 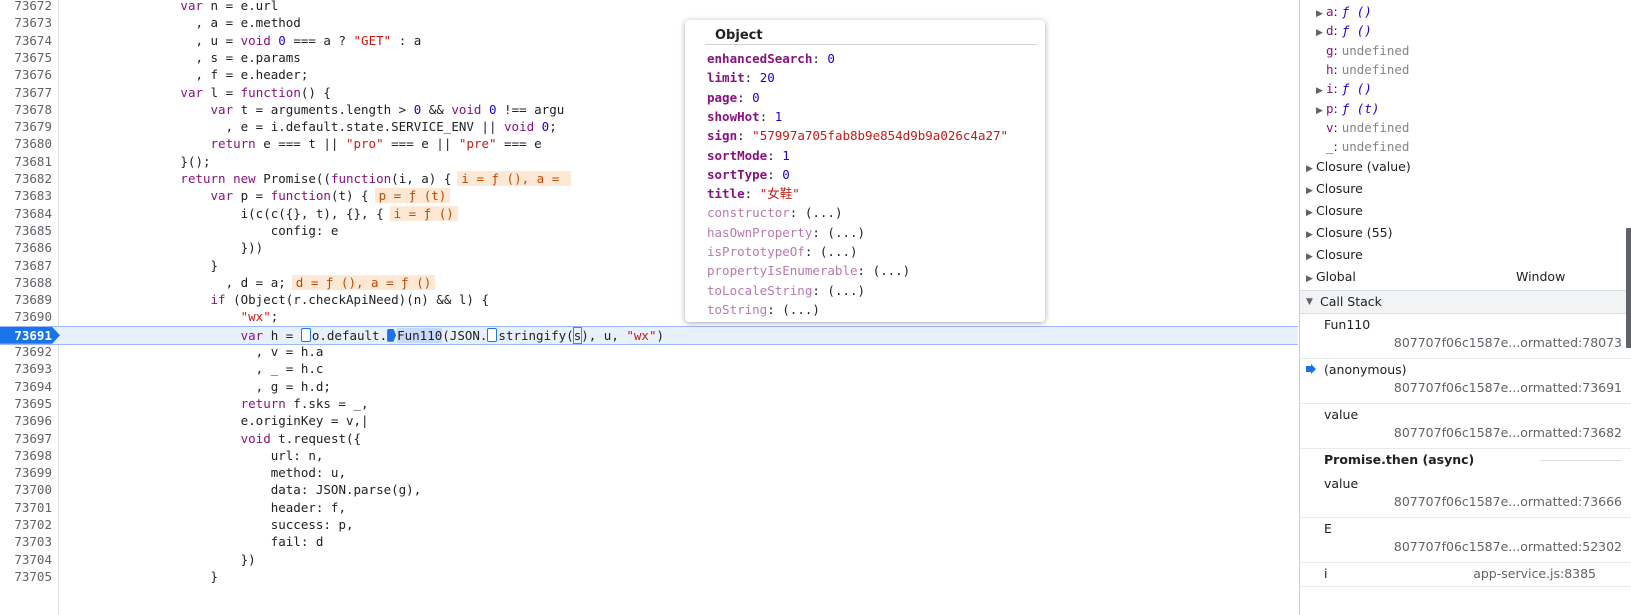 I want to click on code-line: 73672 var n = e.url, so click(x=649, y=7).